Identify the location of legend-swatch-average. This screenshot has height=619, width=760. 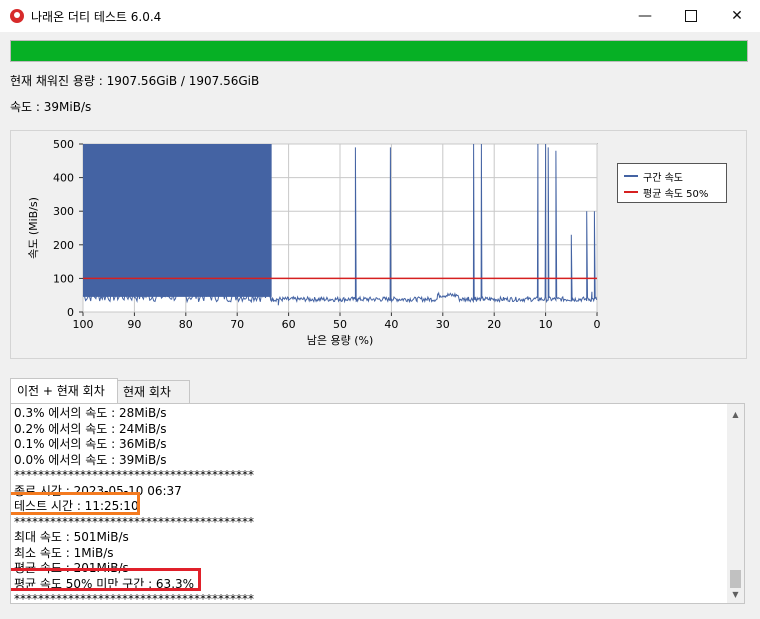
(631, 192).